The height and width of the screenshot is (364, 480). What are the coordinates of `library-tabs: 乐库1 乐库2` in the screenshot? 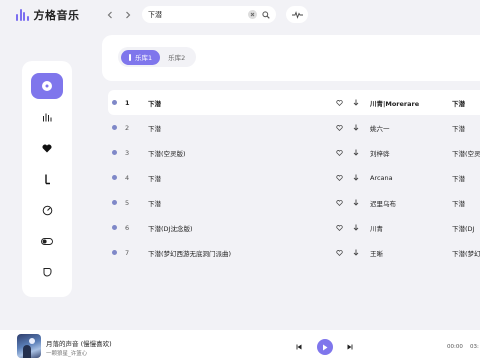 It's located at (157, 57).